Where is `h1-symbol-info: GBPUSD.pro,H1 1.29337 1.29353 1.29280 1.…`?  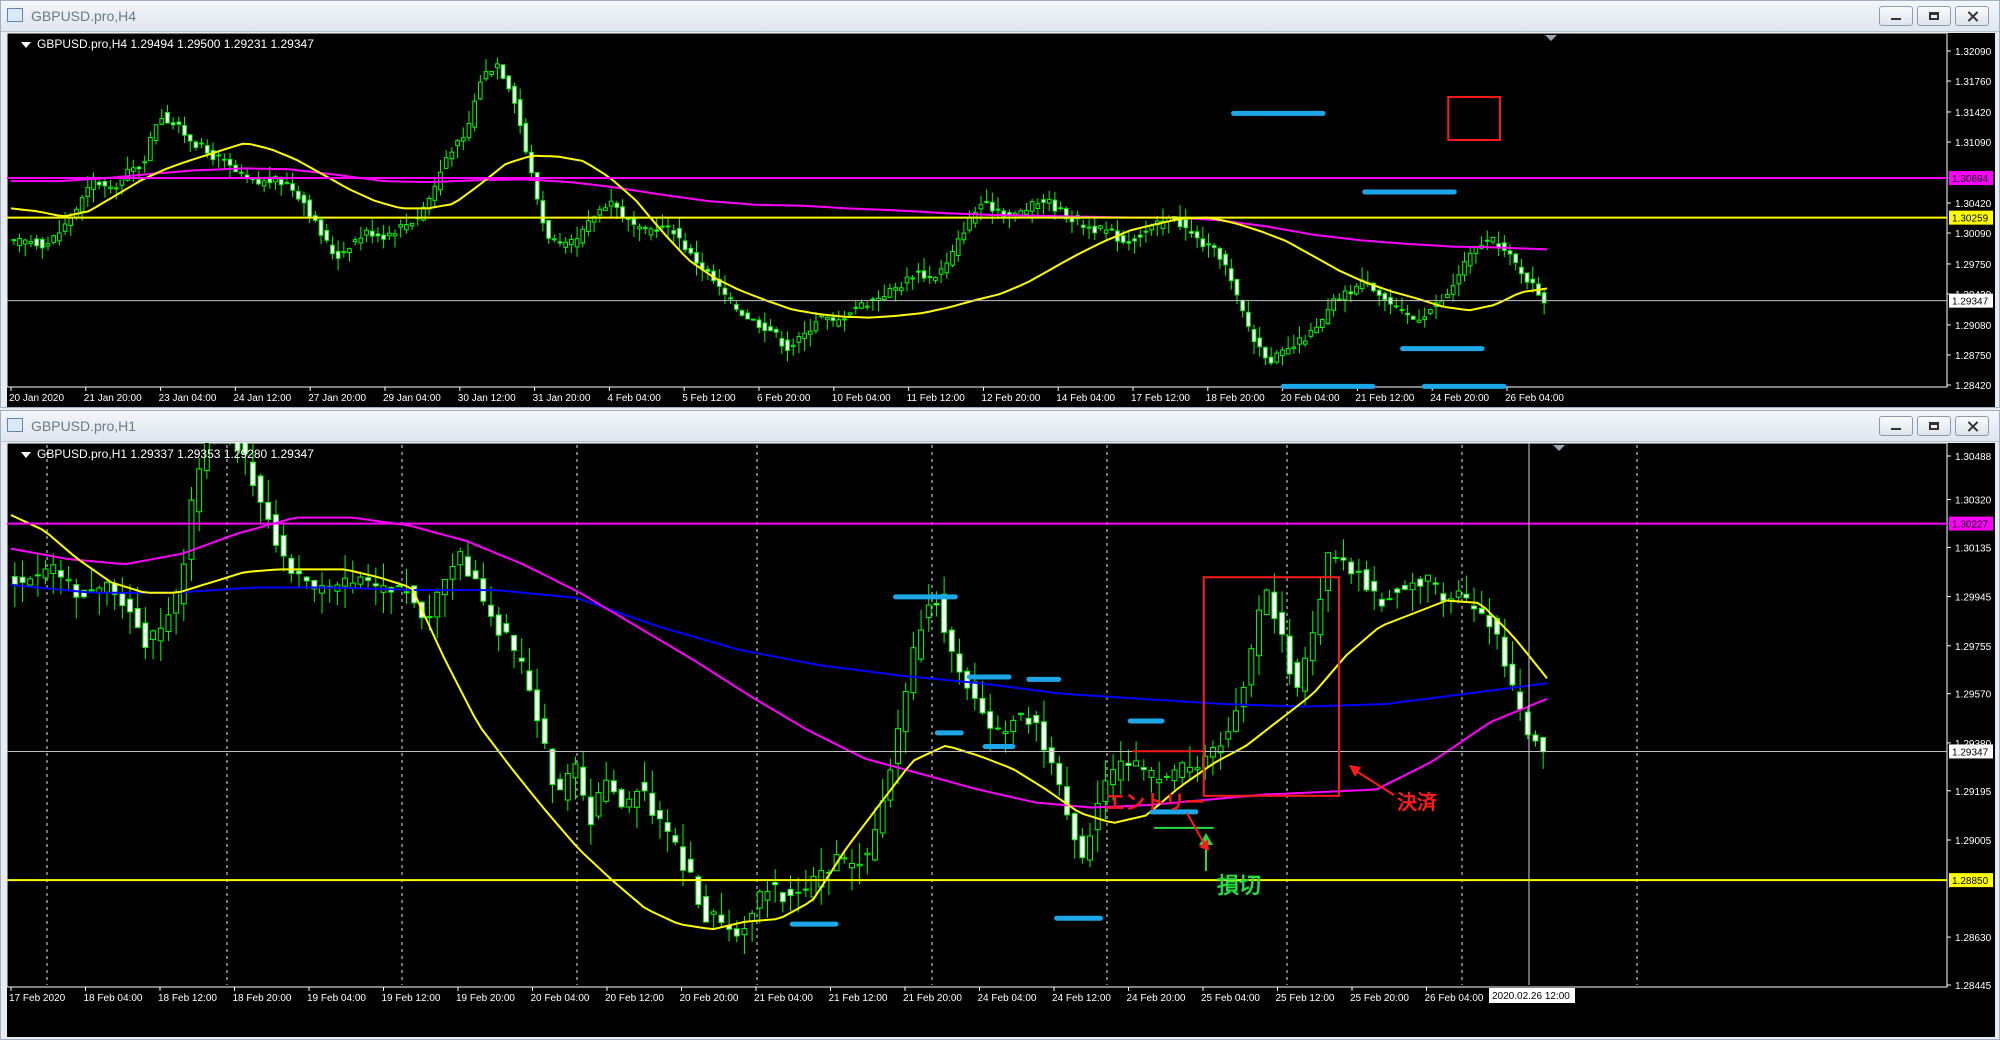
h1-symbol-info: GBPUSD.pro,H1 1.29337 1.29353 1.29280 1.… is located at coordinates (167, 454).